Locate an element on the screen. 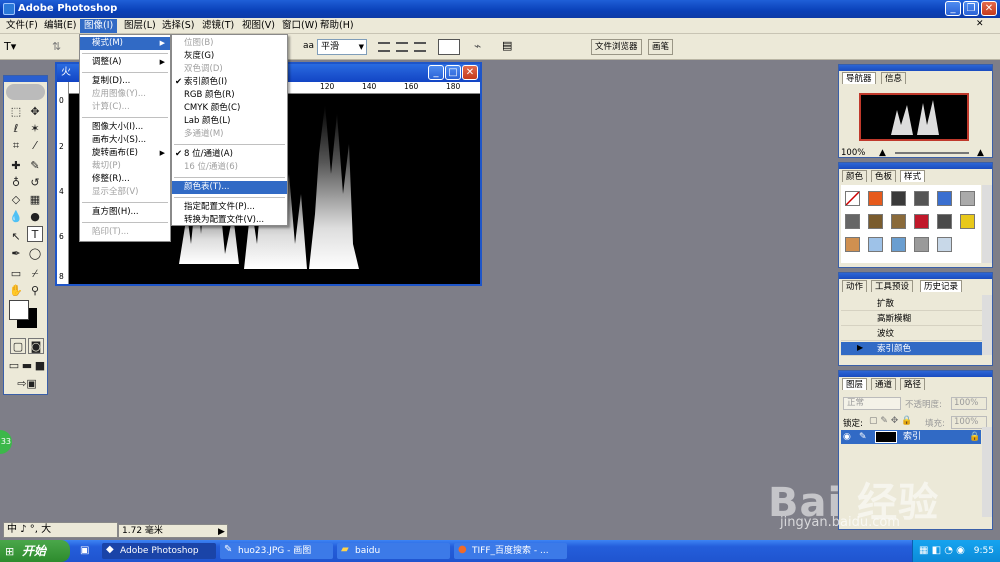 The image size is (1000, 562). layers-scrollbar is located at coordinates (987, 472).